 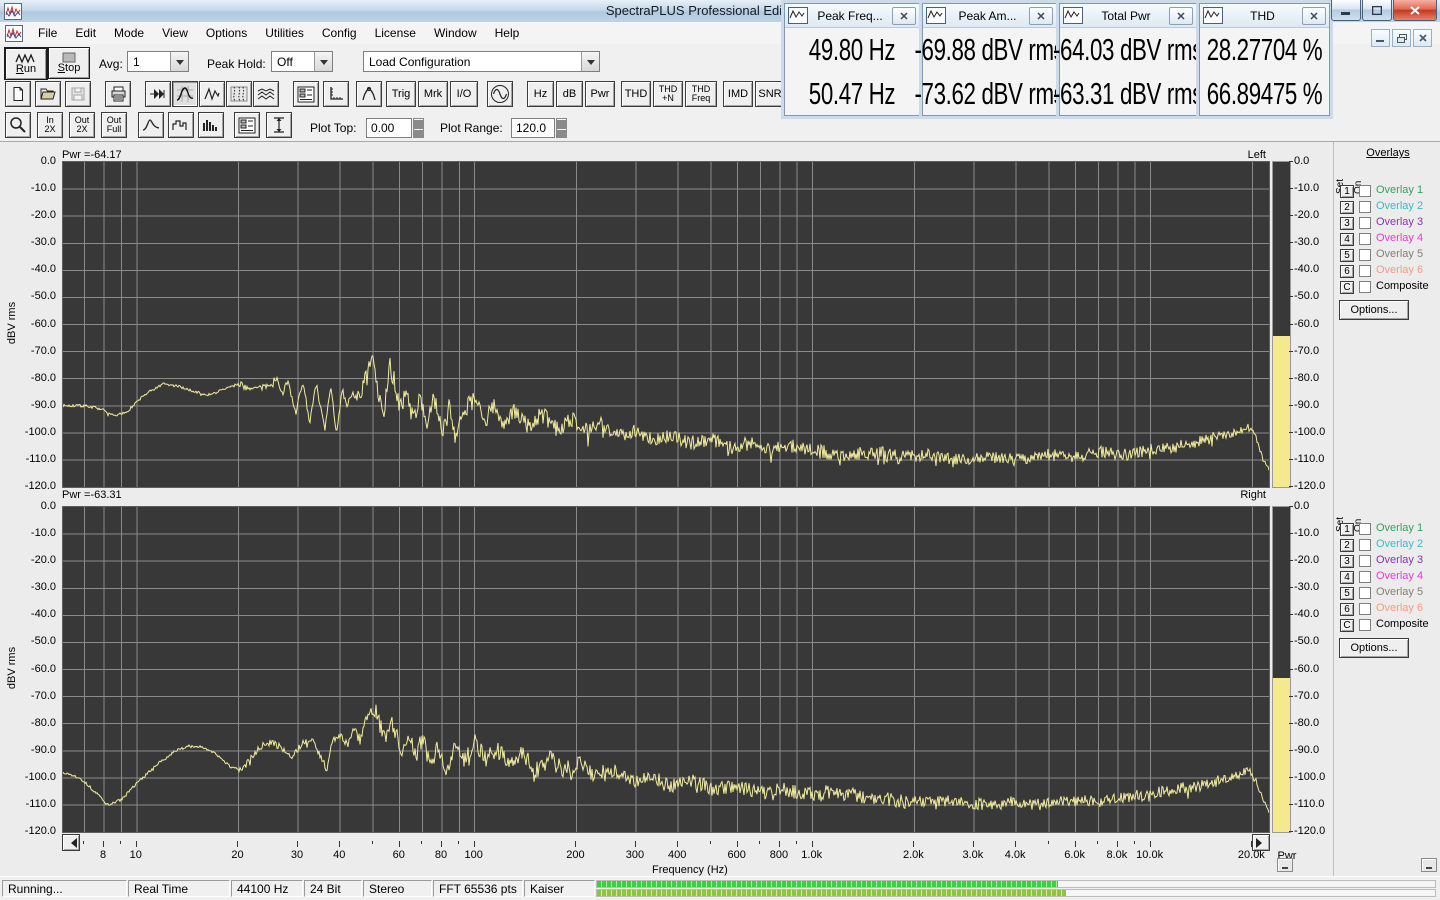 I want to click on scroll-left-button, so click(x=71, y=842).